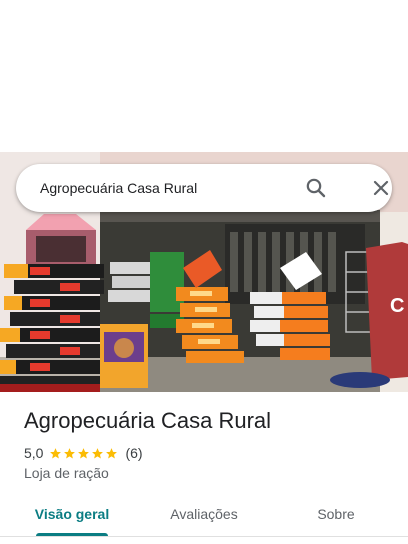  What do you see at coordinates (336, 514) in the screenshot?
I see `tab-about: Sobre` at bounding box center [336, 514].